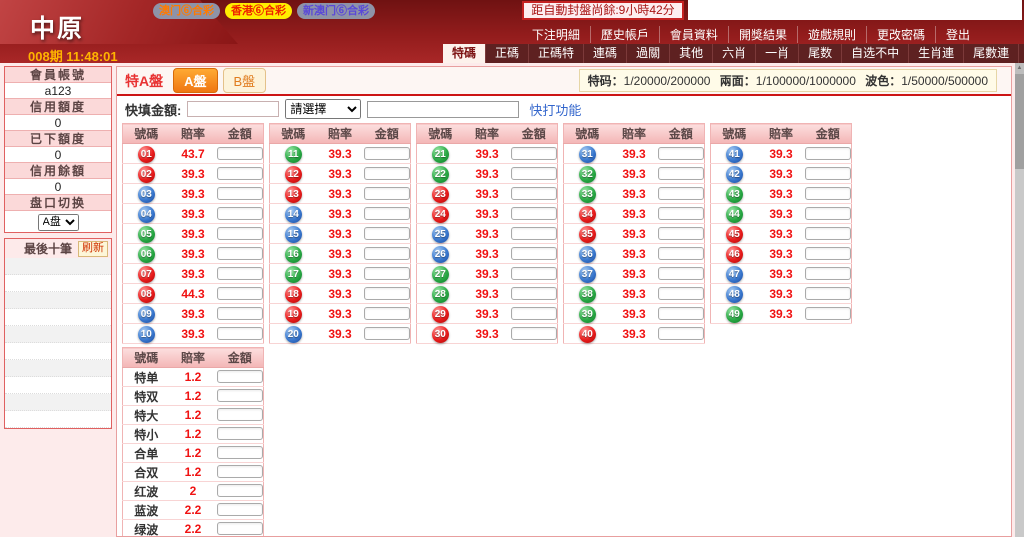 The image size is (1024, 537). What do you see at coordinates (146, 434) in the screenshot?
I see `bet-name: 特小` at bounding box center [146, 434].